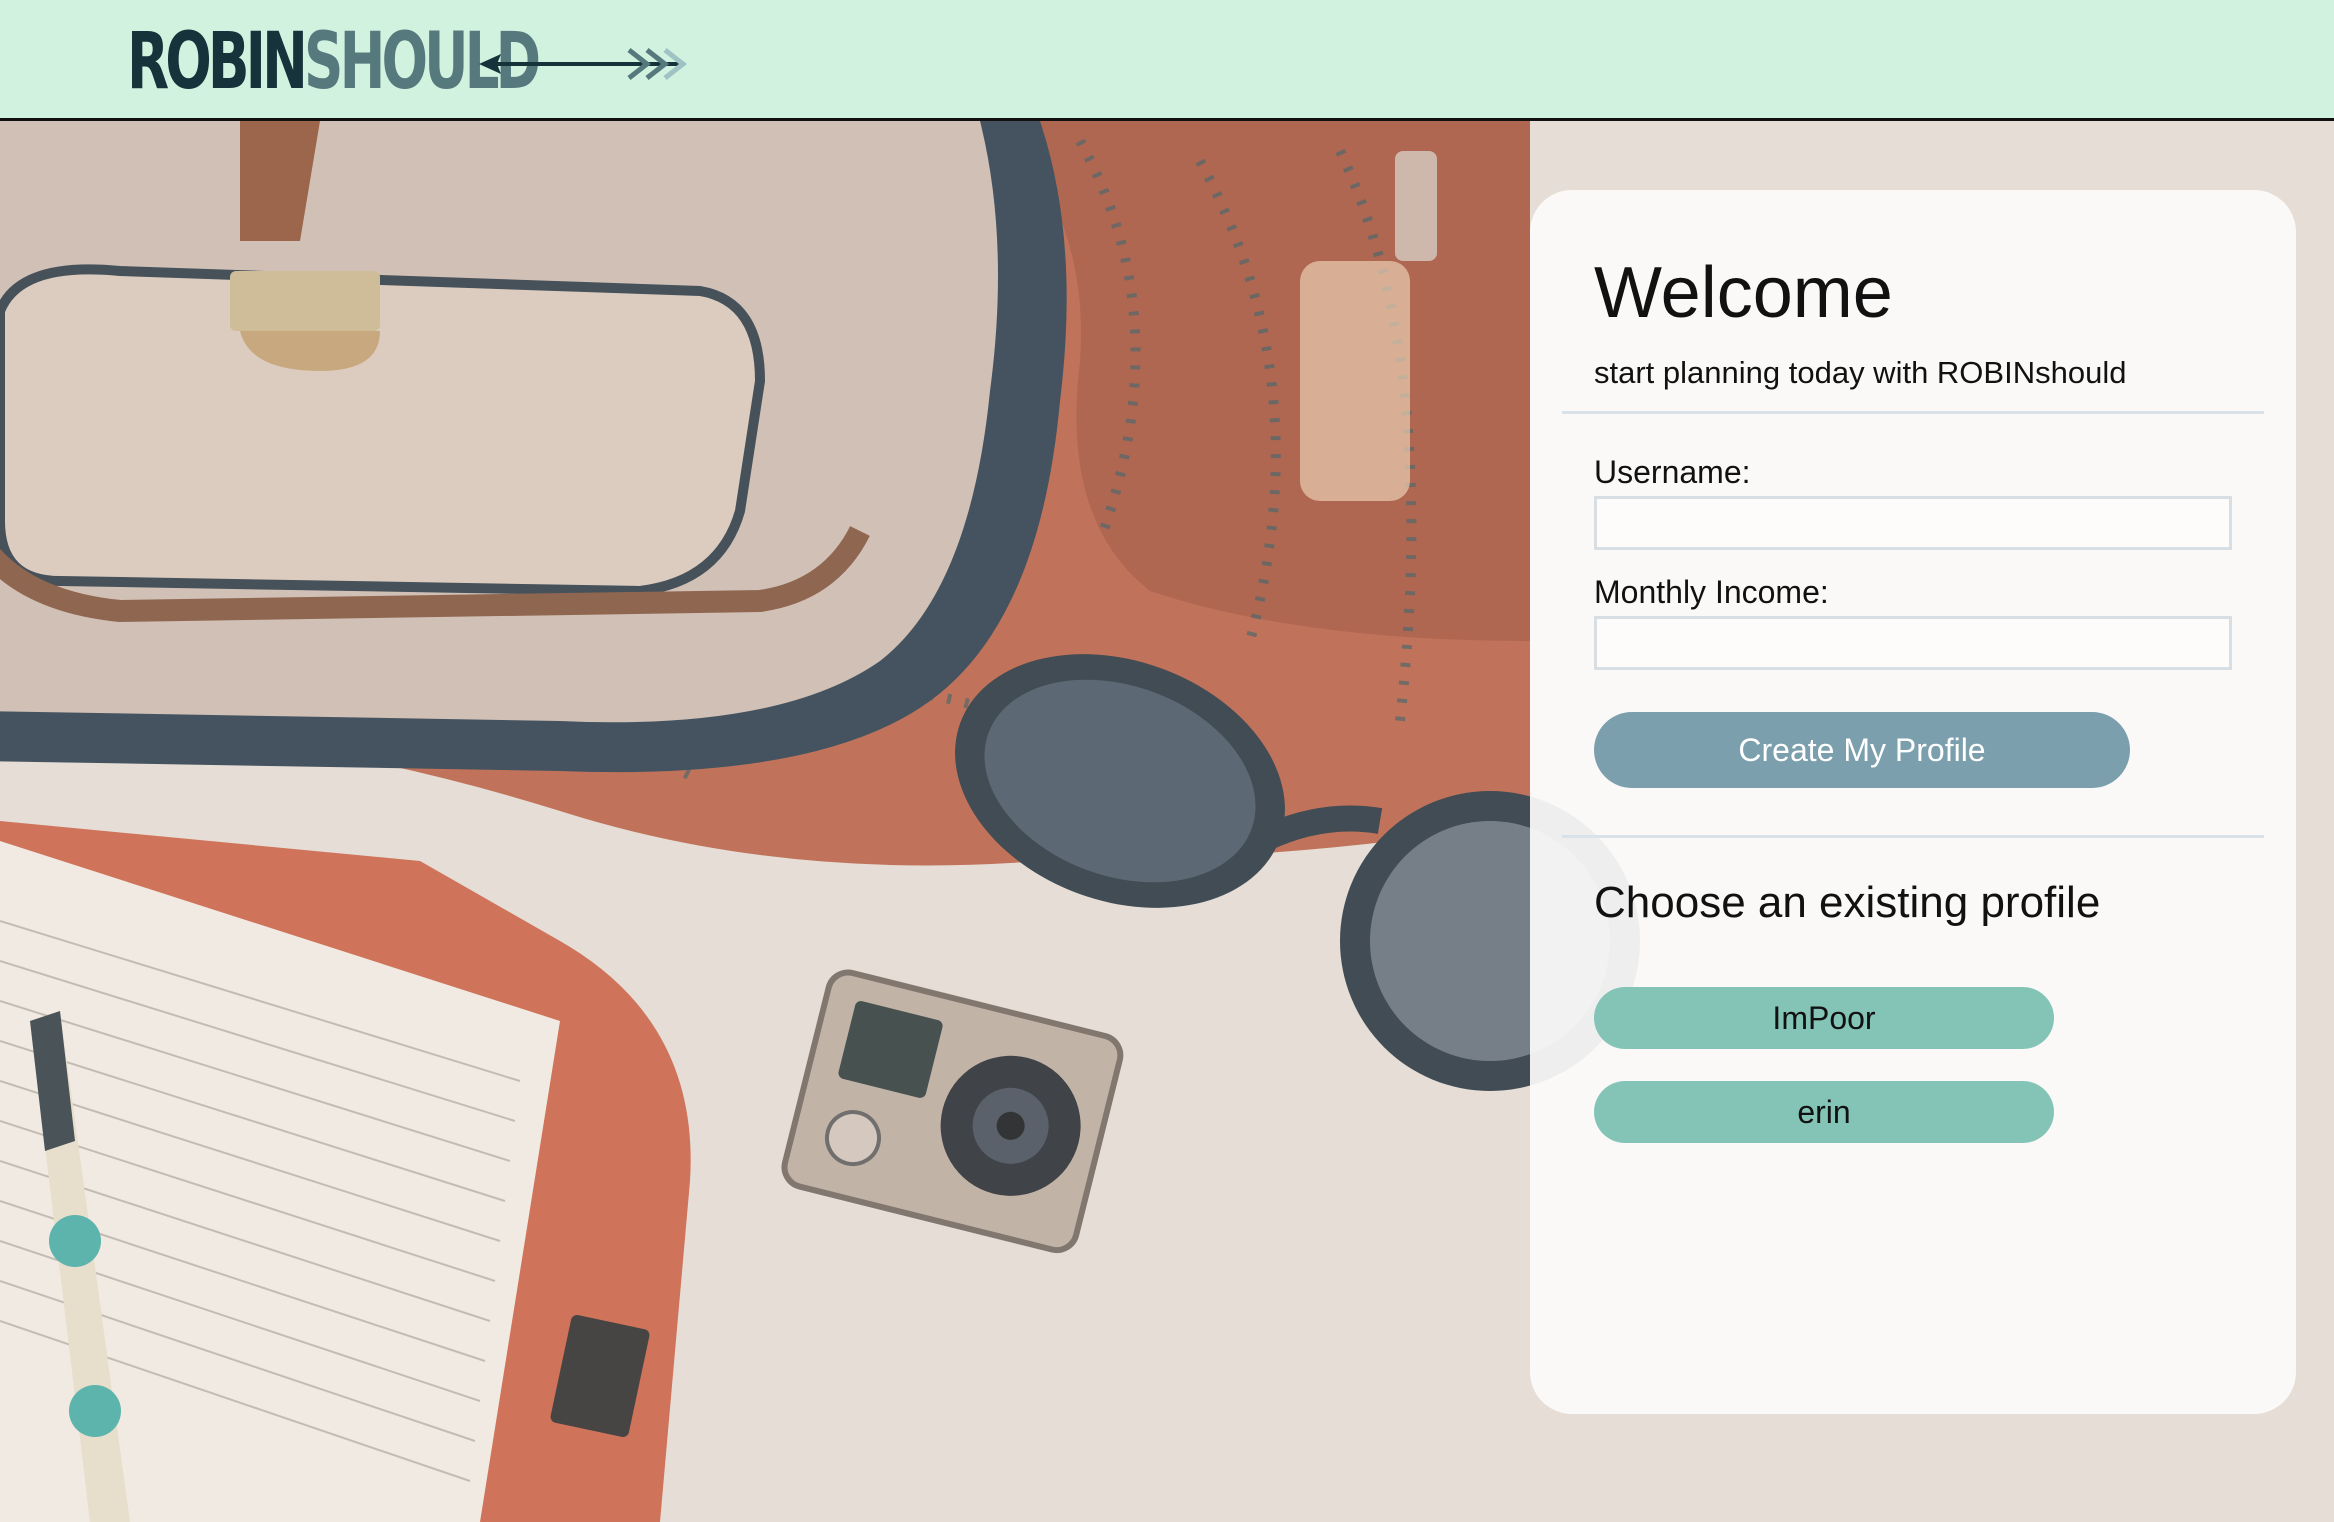  I want to click on logo-text-robin: ROBIN, so click(217, 62).